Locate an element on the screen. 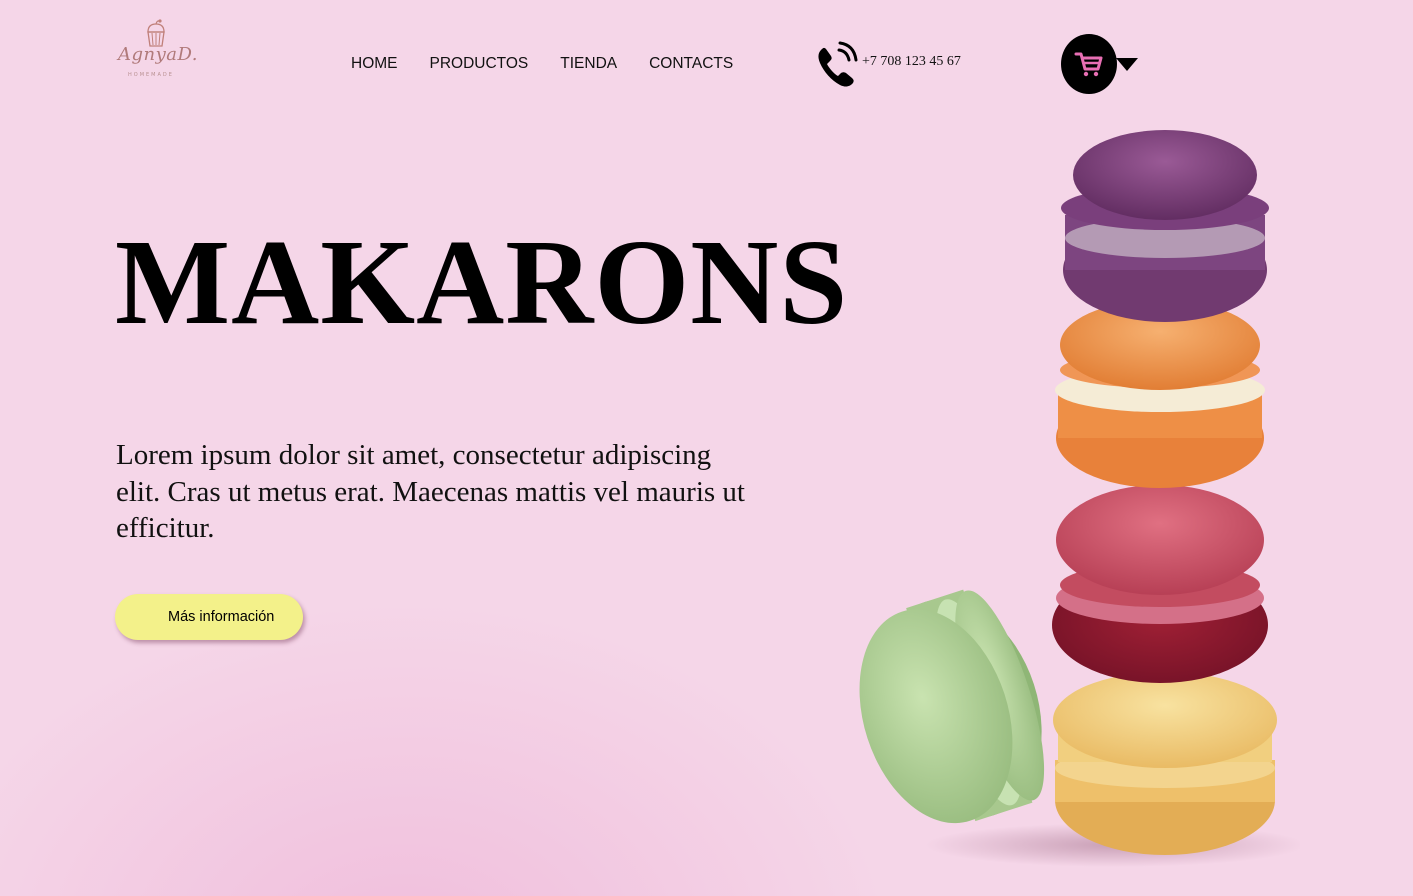  phone-number: +7 708 123 45 67 is located at coordinates (911, 62).